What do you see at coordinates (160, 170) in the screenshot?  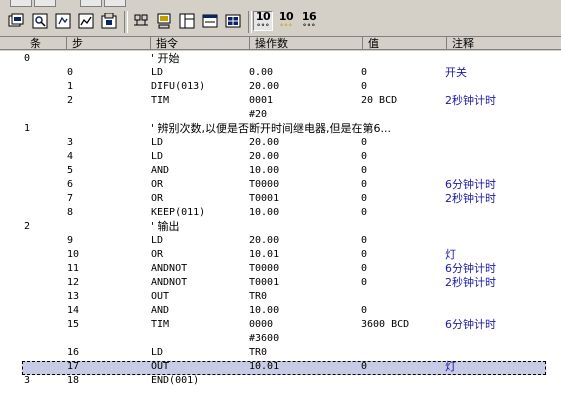 I see `cell-instr: AND` at bounding box center [160, 170].